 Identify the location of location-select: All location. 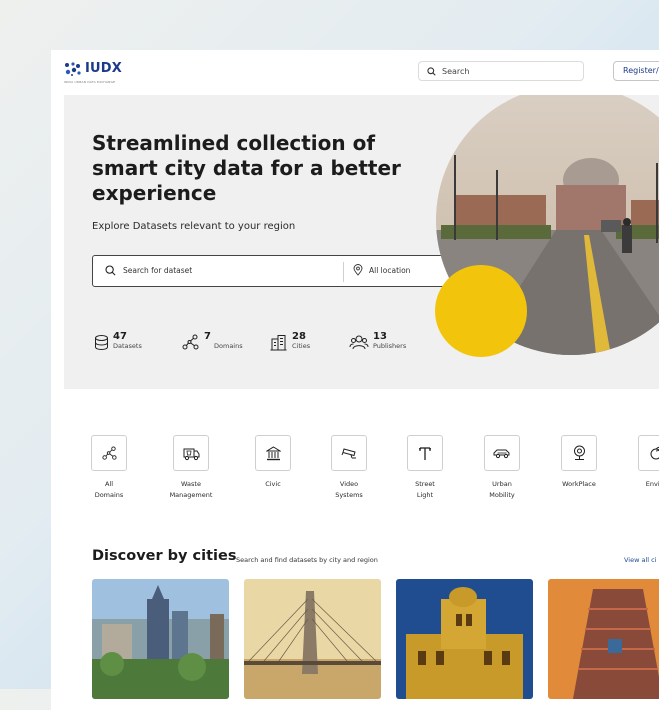
(389, 270).